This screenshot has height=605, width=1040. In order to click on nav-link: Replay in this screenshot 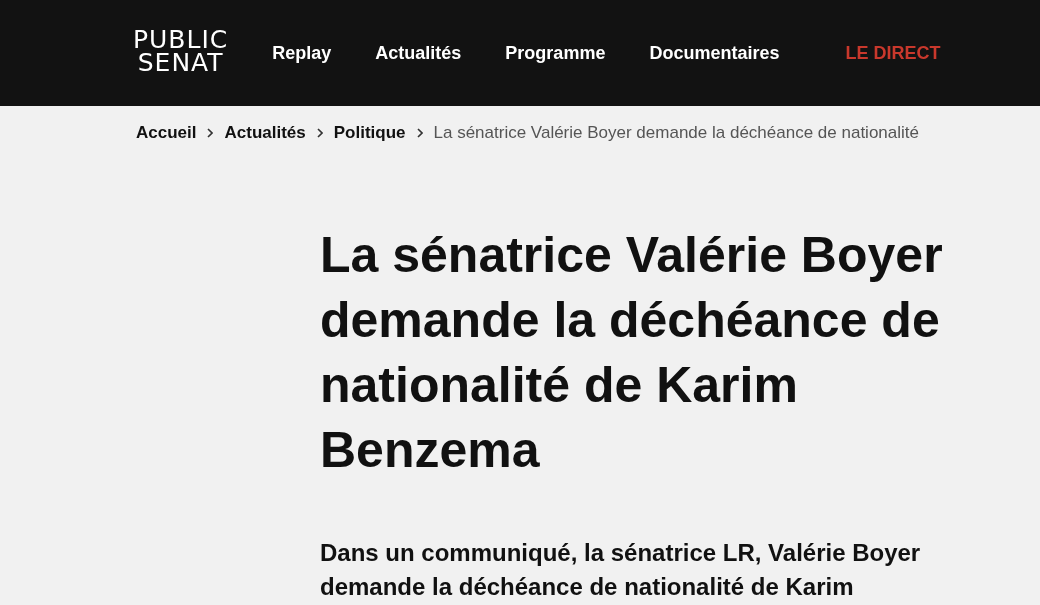, I will do `click(302, 53)`.